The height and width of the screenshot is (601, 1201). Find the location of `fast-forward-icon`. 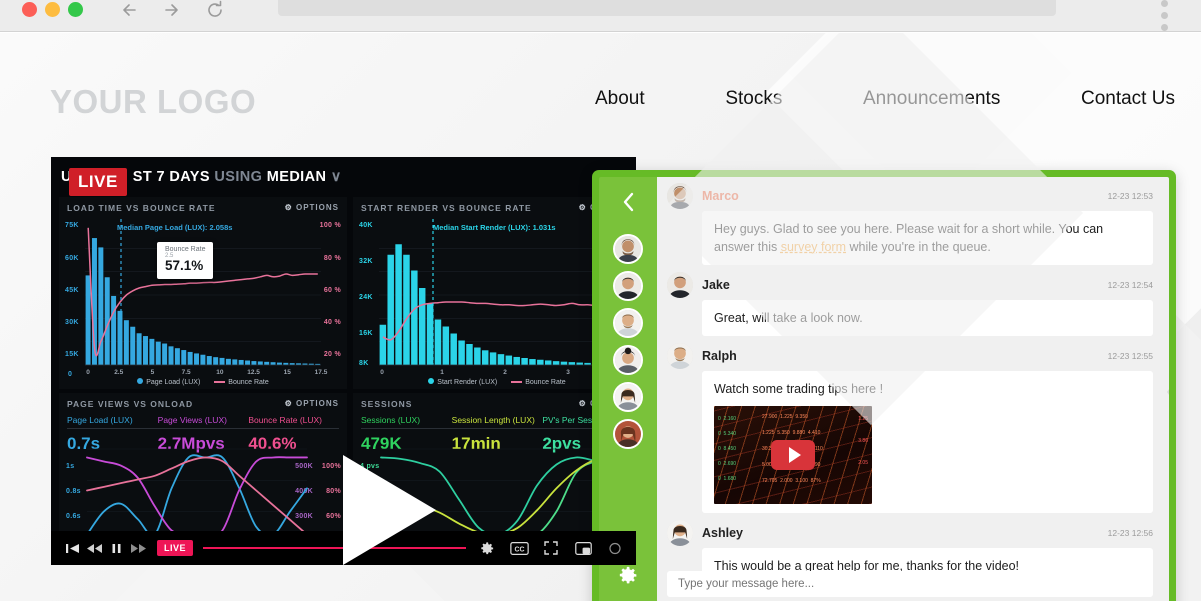

fast-forward-icon is located at coordinates (138, 548).